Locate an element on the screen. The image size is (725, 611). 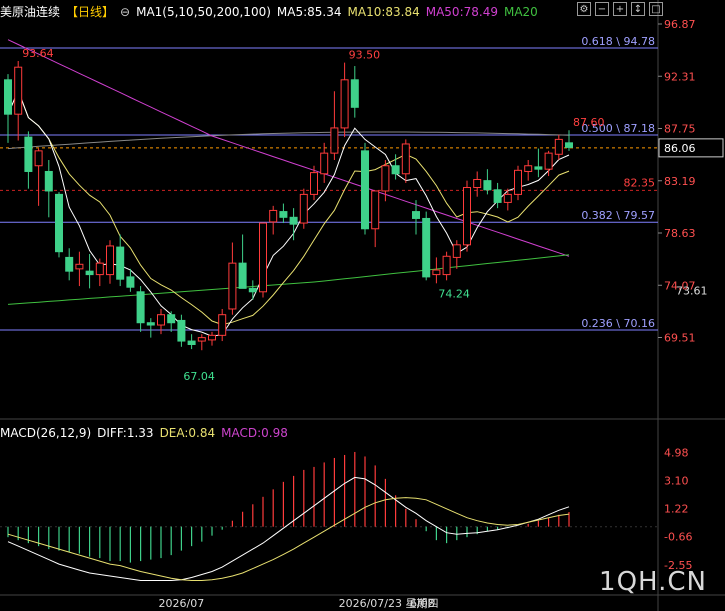
date-label: 6/08 is located at coordinates (422, 603).